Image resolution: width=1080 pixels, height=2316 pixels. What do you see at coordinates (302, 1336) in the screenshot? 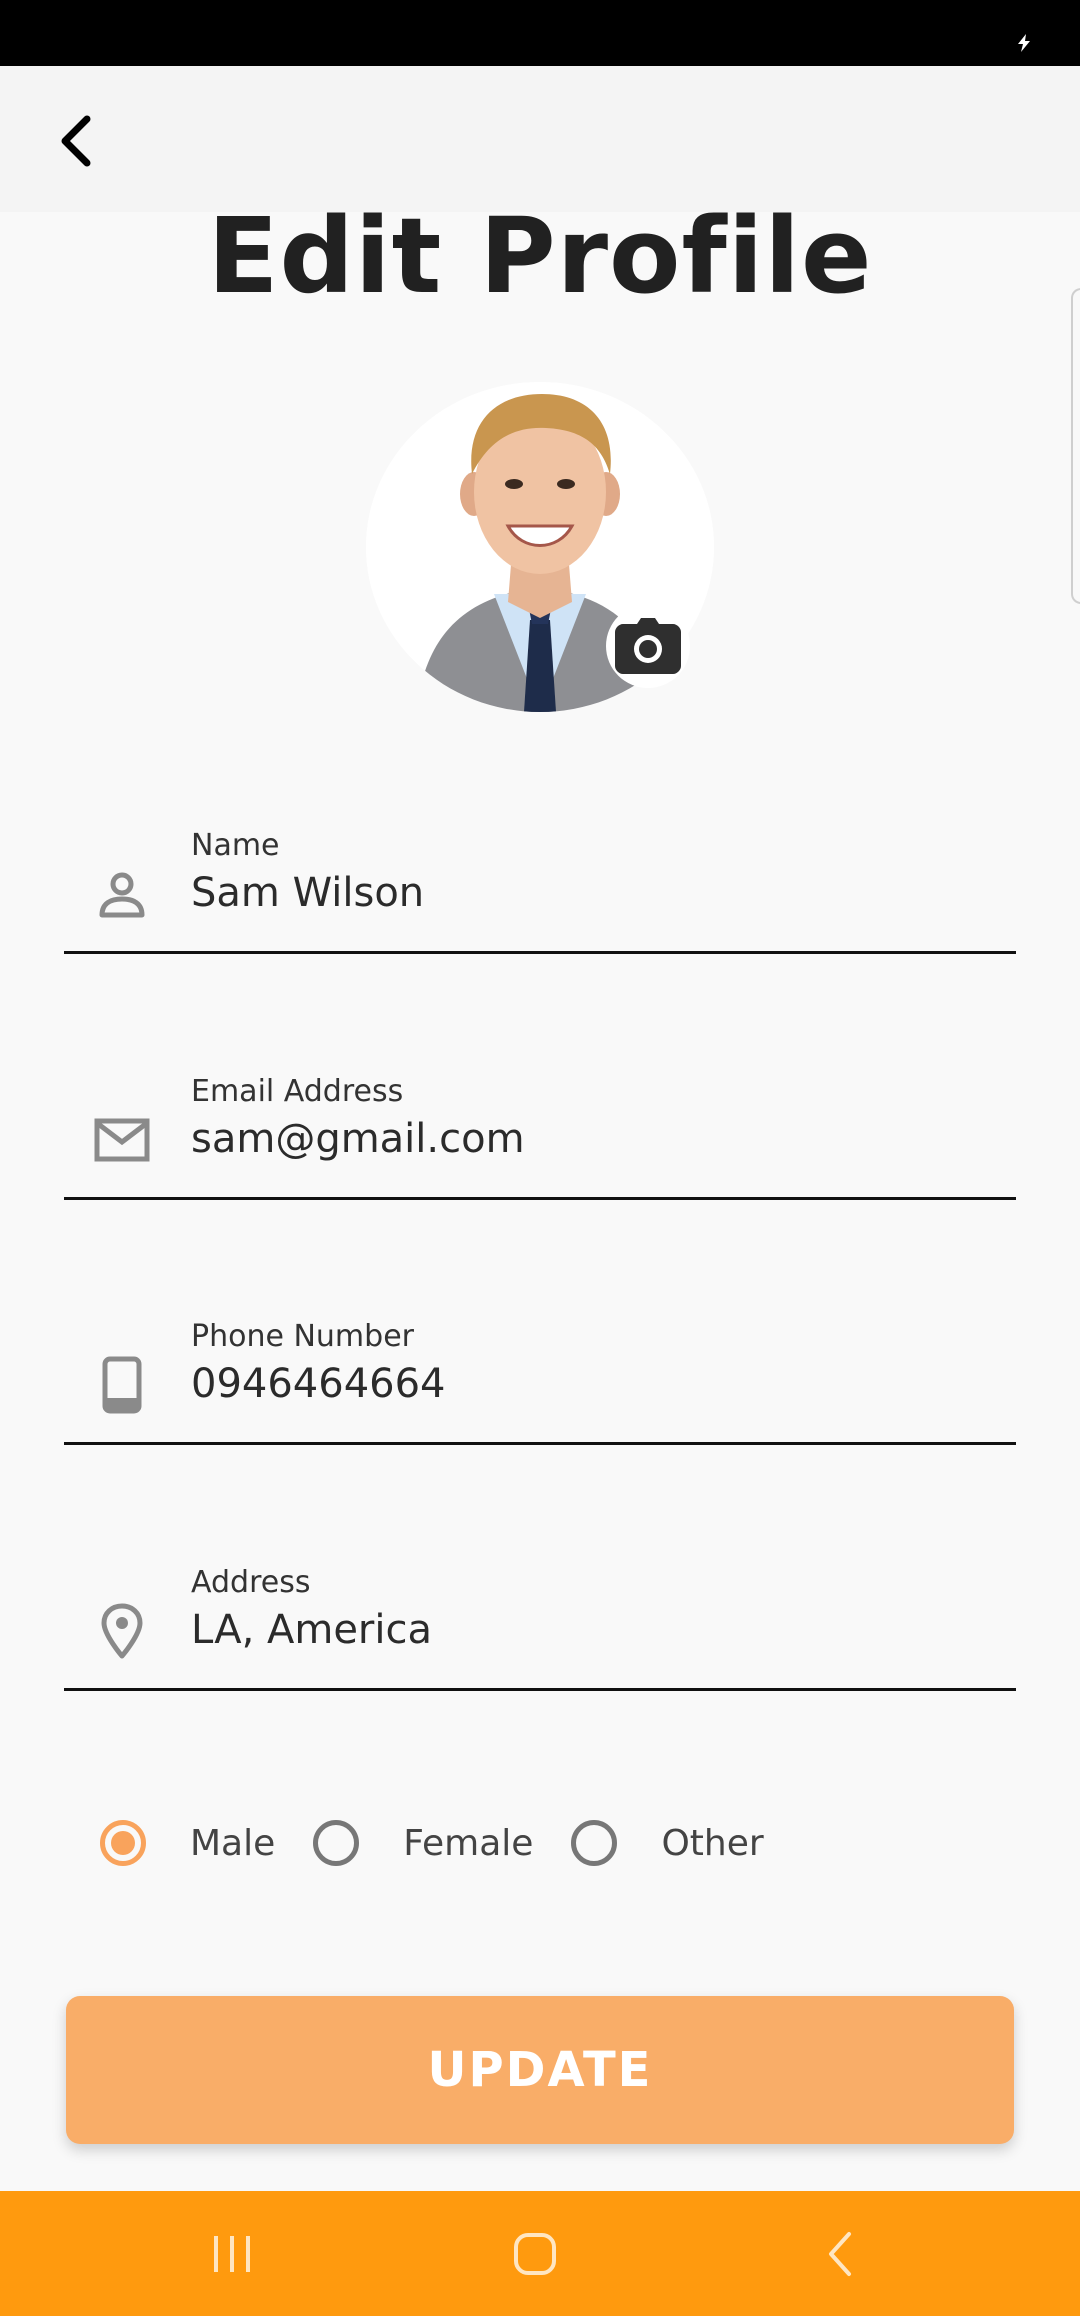
I see `phone-label: Phone Number` at bounding box center [302, 1336].